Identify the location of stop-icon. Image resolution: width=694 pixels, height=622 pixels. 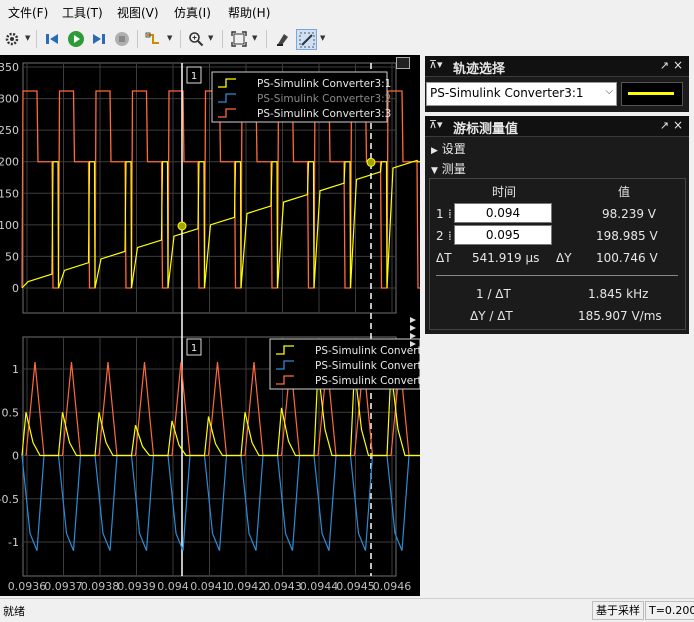
(122, 39).